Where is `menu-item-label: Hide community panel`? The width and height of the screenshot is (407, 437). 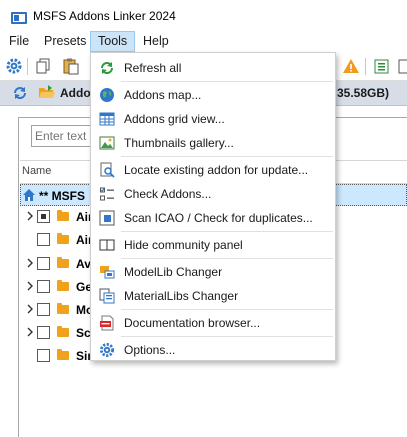
menu-item-label: Hide community panel is located at coordinates (183, 245).